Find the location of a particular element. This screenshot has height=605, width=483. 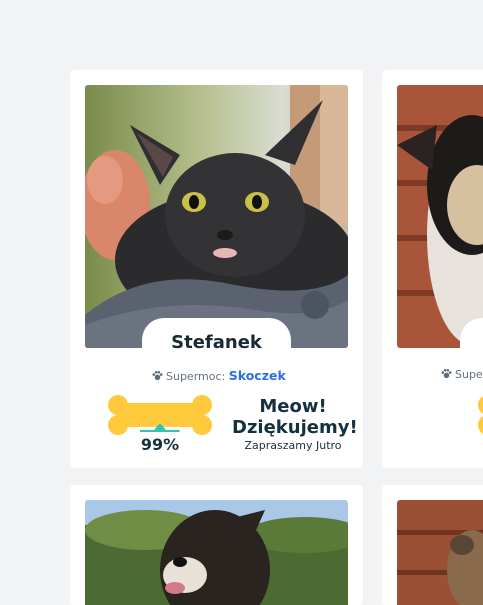

pet-name: Stefanek is located at coordinates (216, 342).